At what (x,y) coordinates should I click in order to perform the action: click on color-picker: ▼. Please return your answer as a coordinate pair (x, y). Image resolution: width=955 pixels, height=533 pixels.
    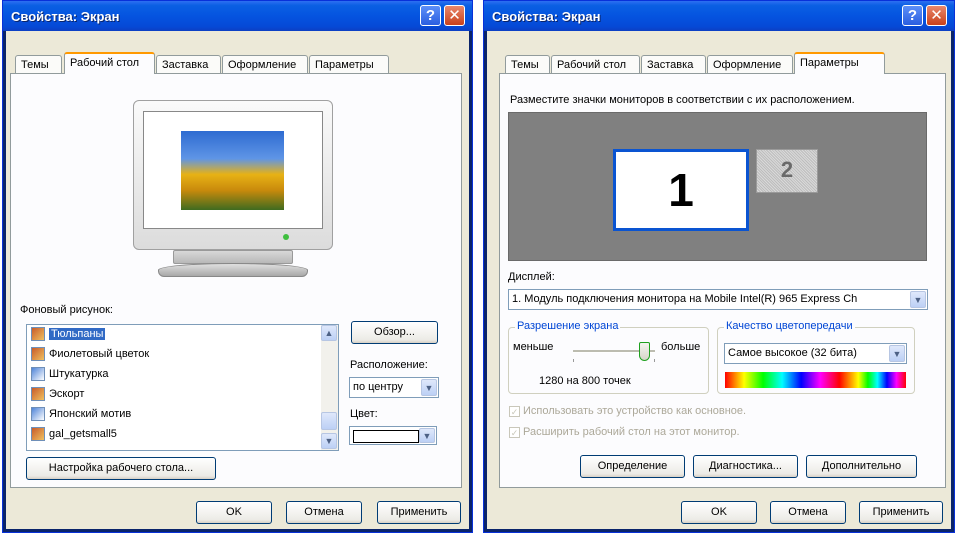
    Looking at the image, I should click on (393, 435).